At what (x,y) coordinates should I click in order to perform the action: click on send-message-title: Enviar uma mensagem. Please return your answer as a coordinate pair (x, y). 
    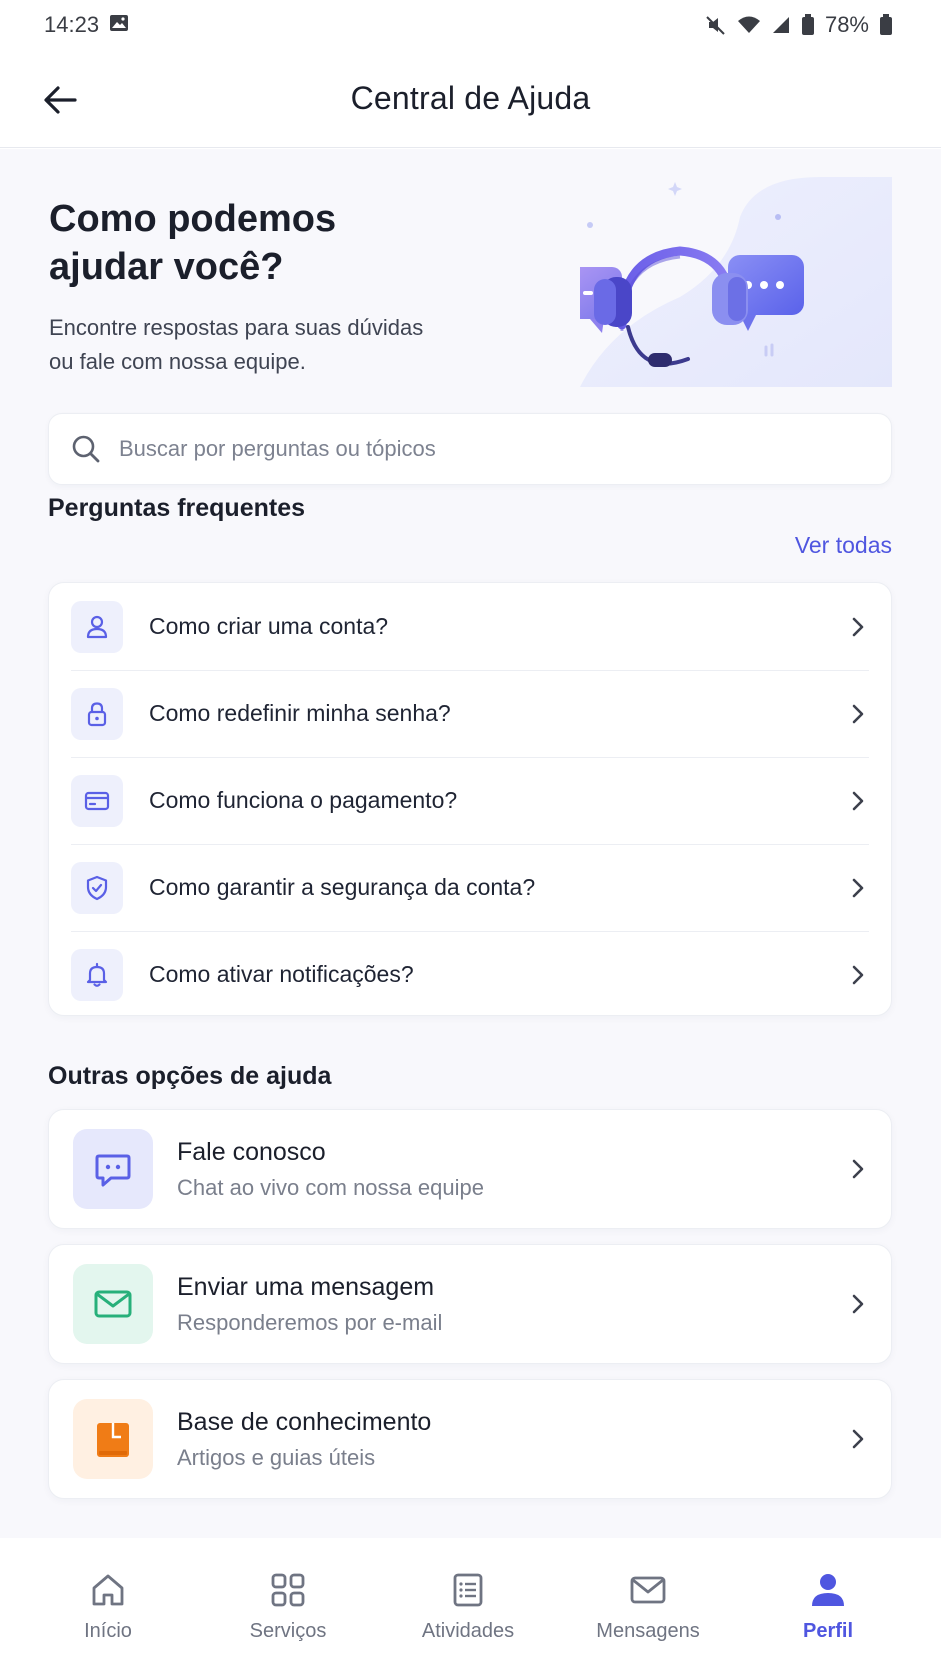
    Looking at the image, I should click on (306, 1286).